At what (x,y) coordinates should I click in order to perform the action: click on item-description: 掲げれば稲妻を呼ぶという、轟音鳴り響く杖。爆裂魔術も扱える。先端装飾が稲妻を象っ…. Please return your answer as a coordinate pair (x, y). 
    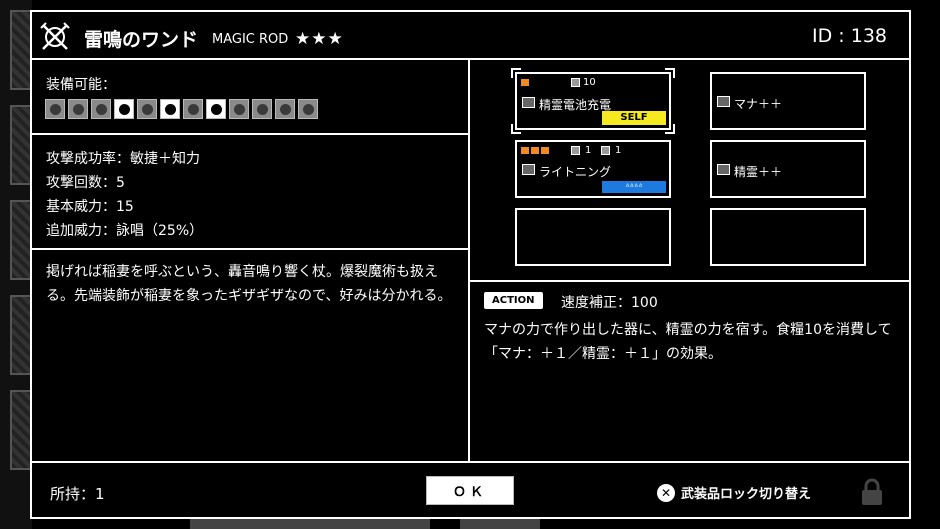
    Looking at the image, I should click on (249, 284).